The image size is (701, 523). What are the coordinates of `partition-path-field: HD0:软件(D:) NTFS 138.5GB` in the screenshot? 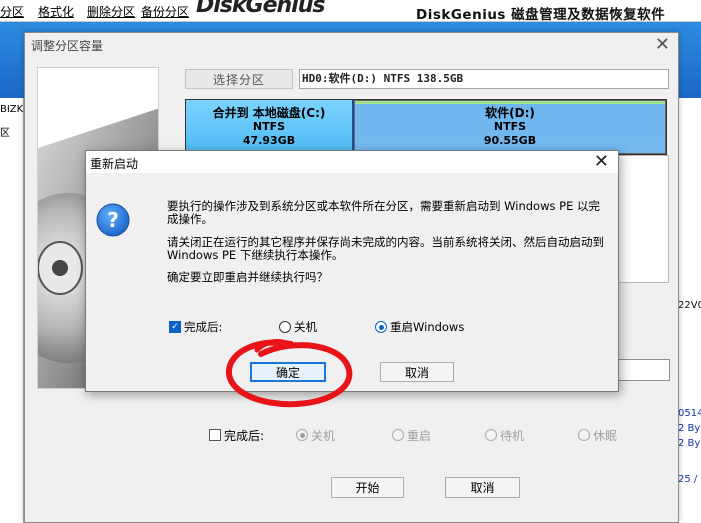 It's located at (484, 79).